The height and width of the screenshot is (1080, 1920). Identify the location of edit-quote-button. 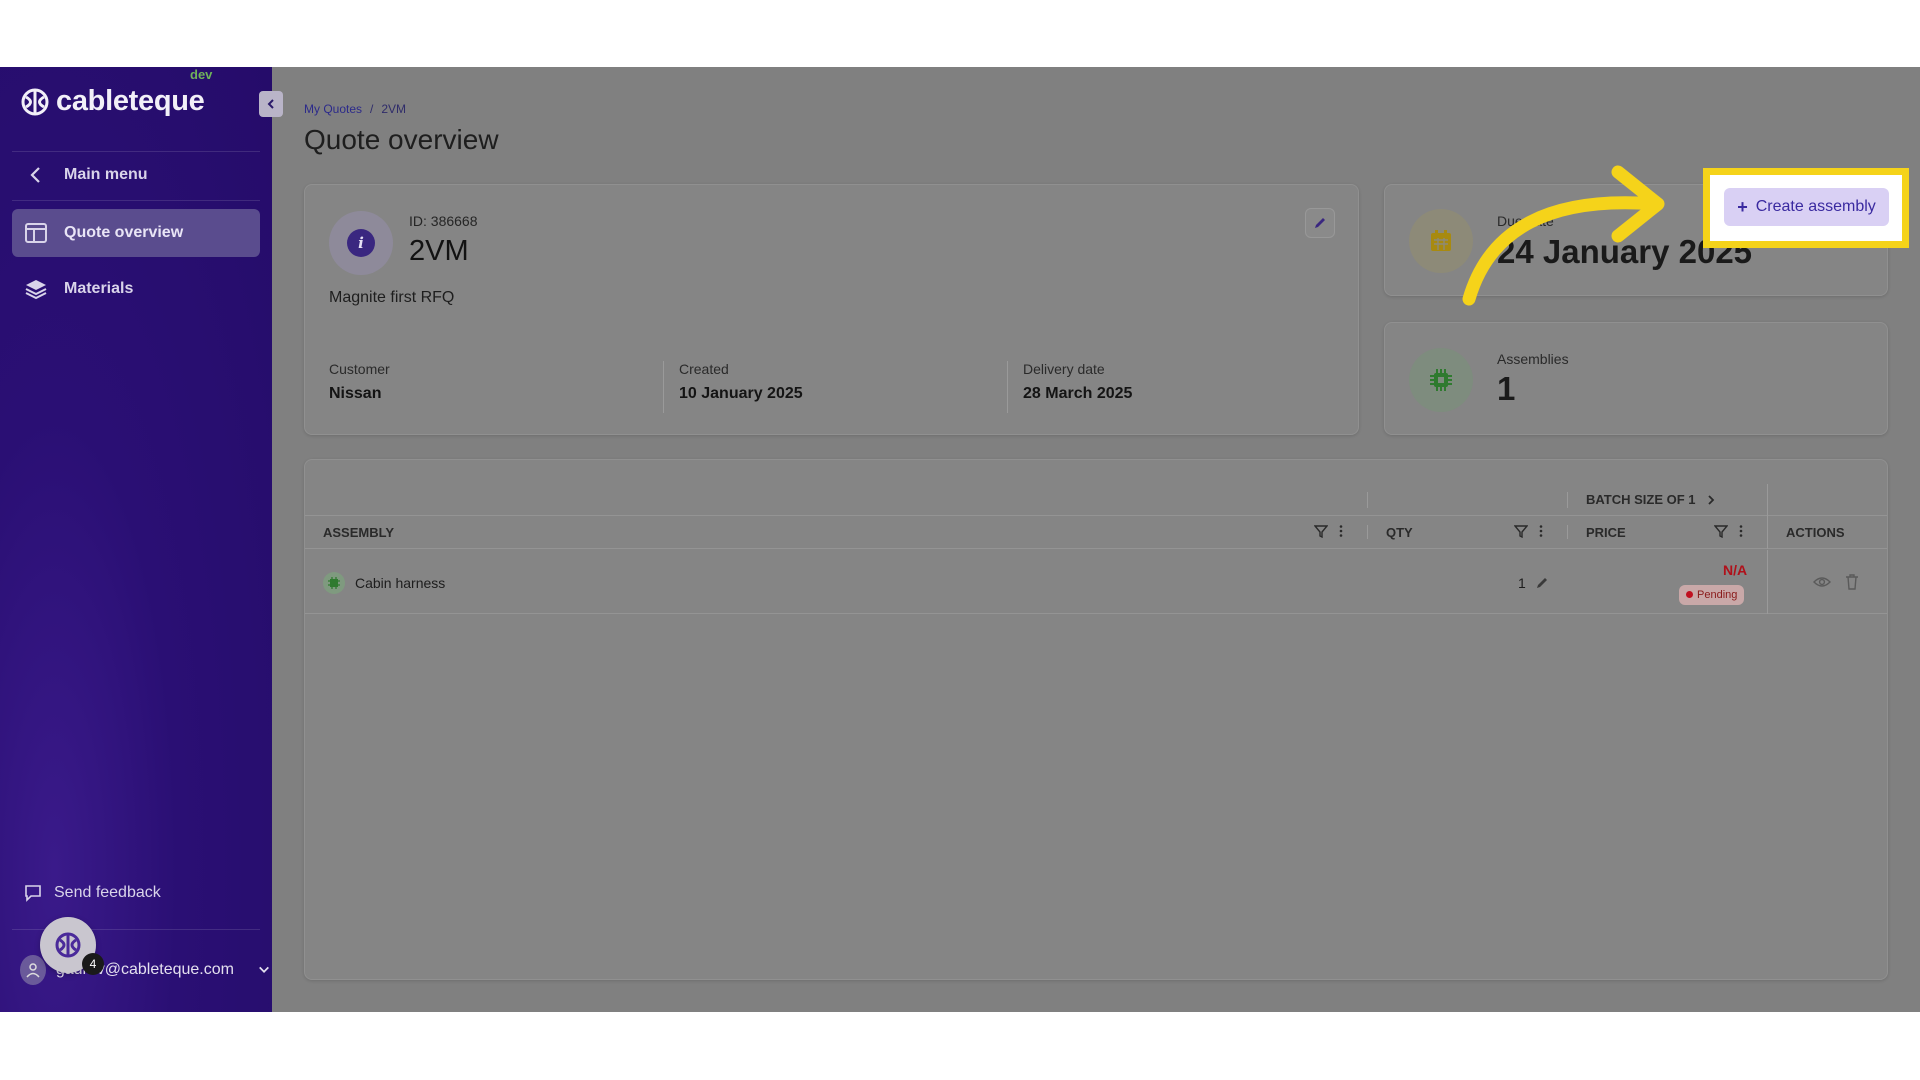
(1320, 223).